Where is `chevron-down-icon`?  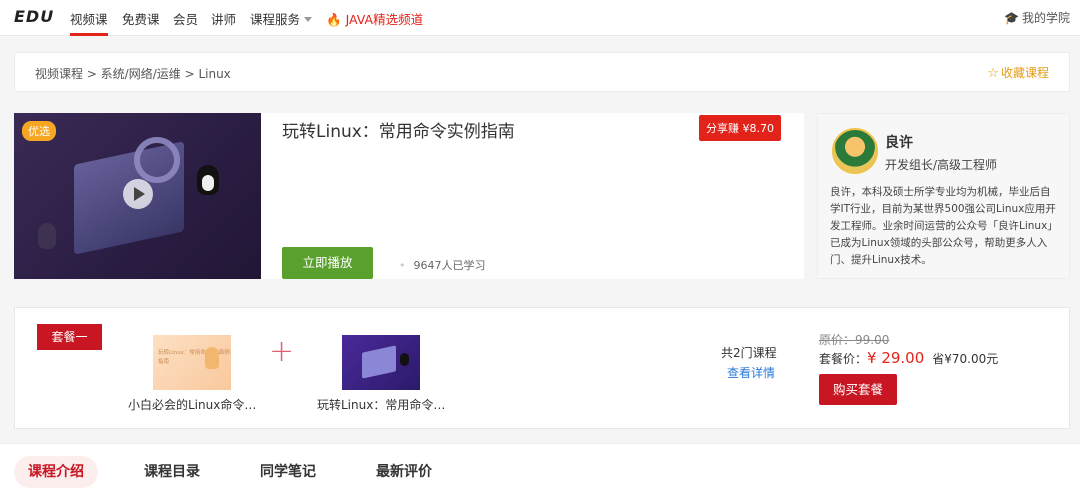
chevron-down-icon is located at coordinates (308, 19).